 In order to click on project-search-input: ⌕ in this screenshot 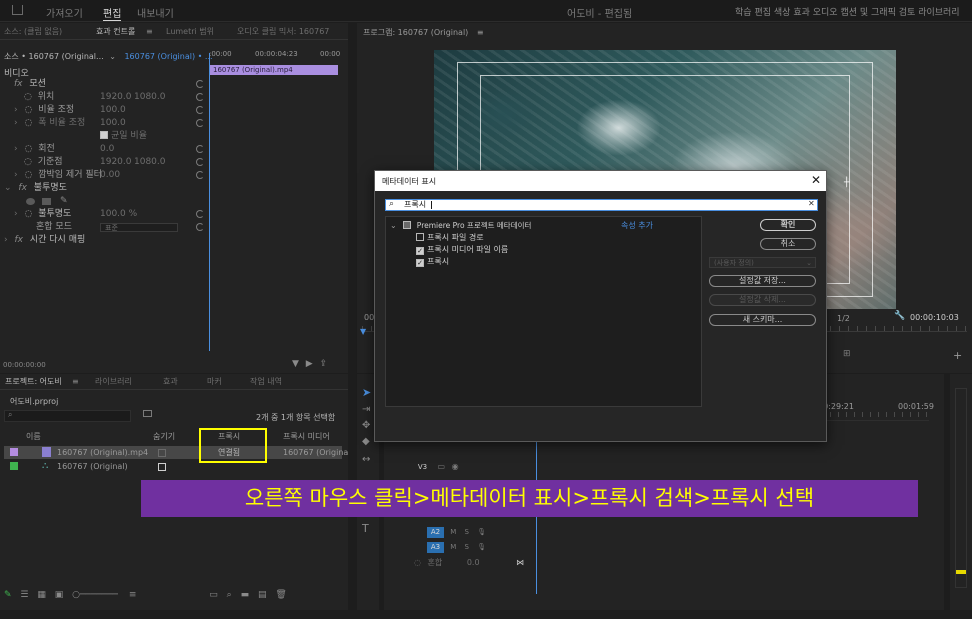, I will do `click(67, 416)`.